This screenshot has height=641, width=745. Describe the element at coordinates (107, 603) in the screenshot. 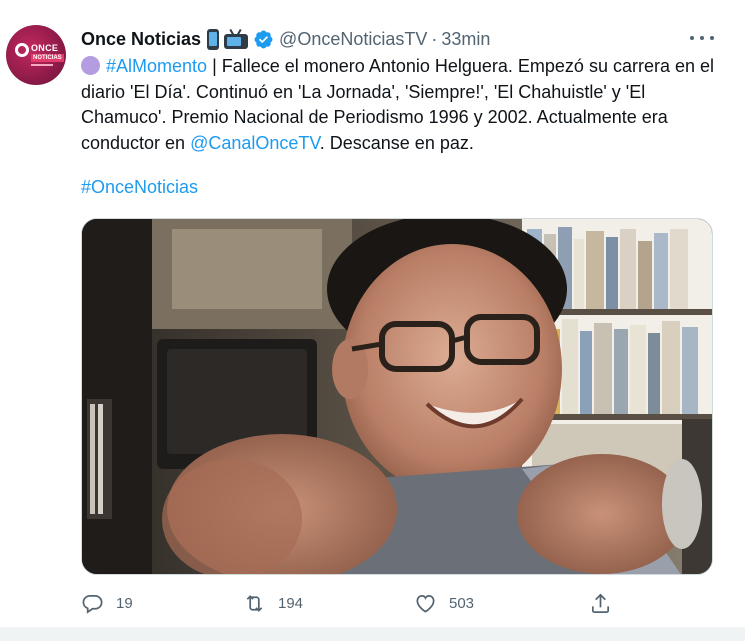

I see `reply-button: 19` at that location.